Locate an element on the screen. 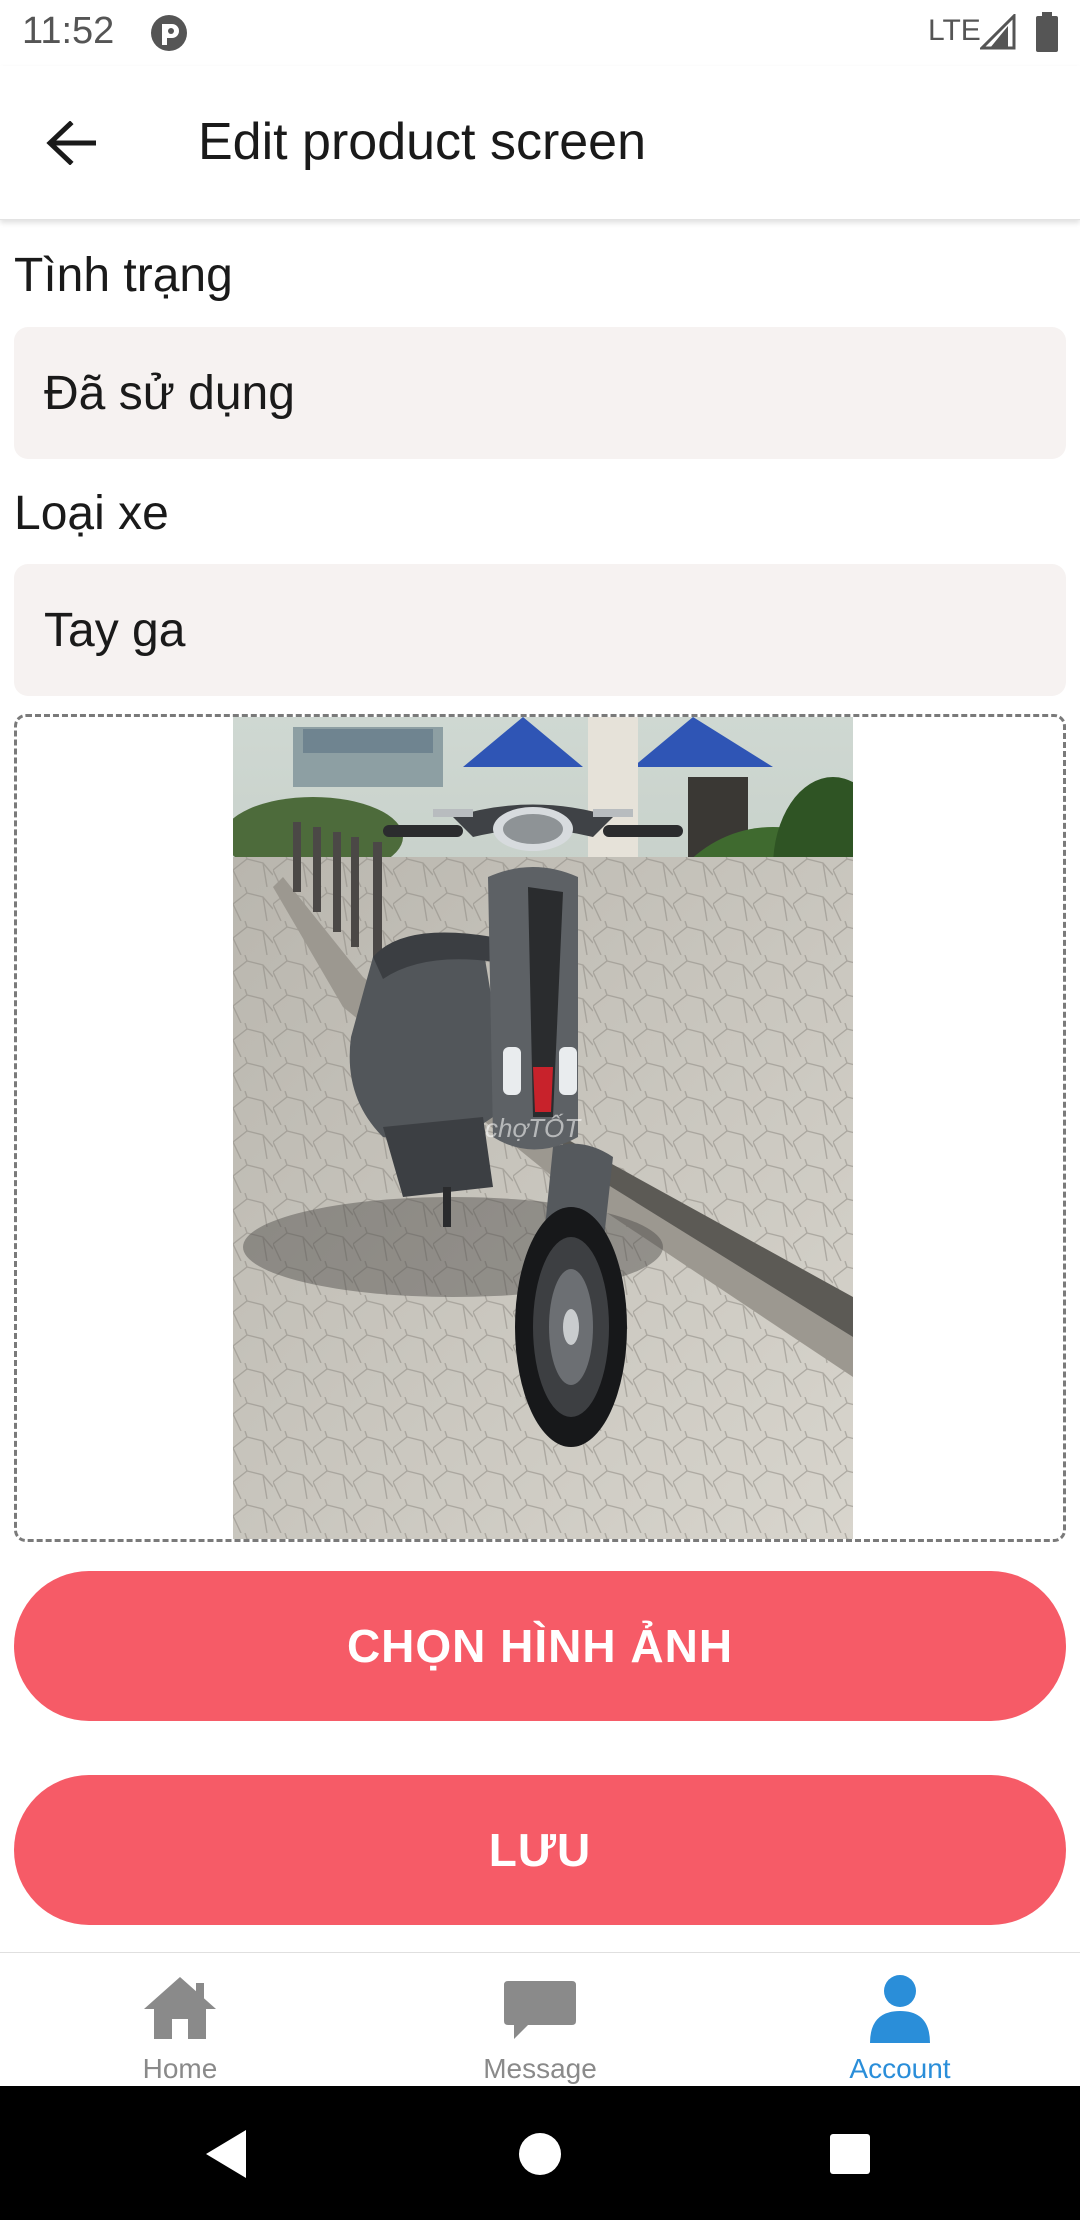 The width and height of the screenshot is (1080, 2220). nav-item-account: Account is located at coordinates (900, 2020).